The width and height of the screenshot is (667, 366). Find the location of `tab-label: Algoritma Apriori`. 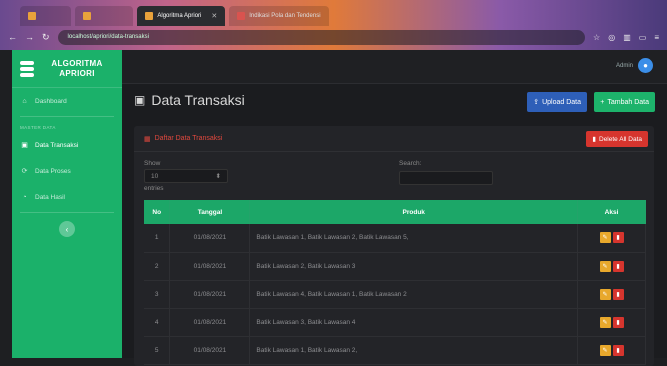

tab-label: Algoritma Apriori is located at coordinates (179, 16).